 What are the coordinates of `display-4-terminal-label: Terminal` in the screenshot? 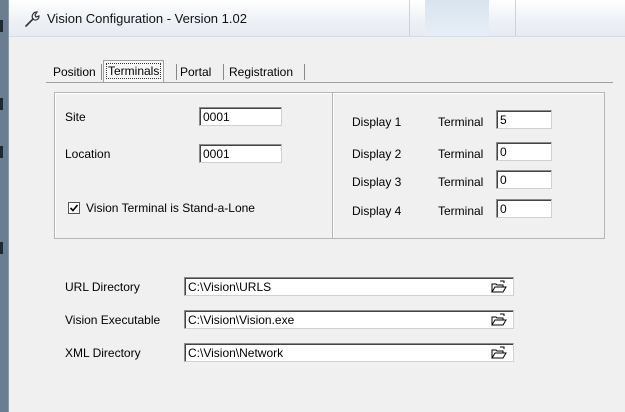 It's located at (461, 211).